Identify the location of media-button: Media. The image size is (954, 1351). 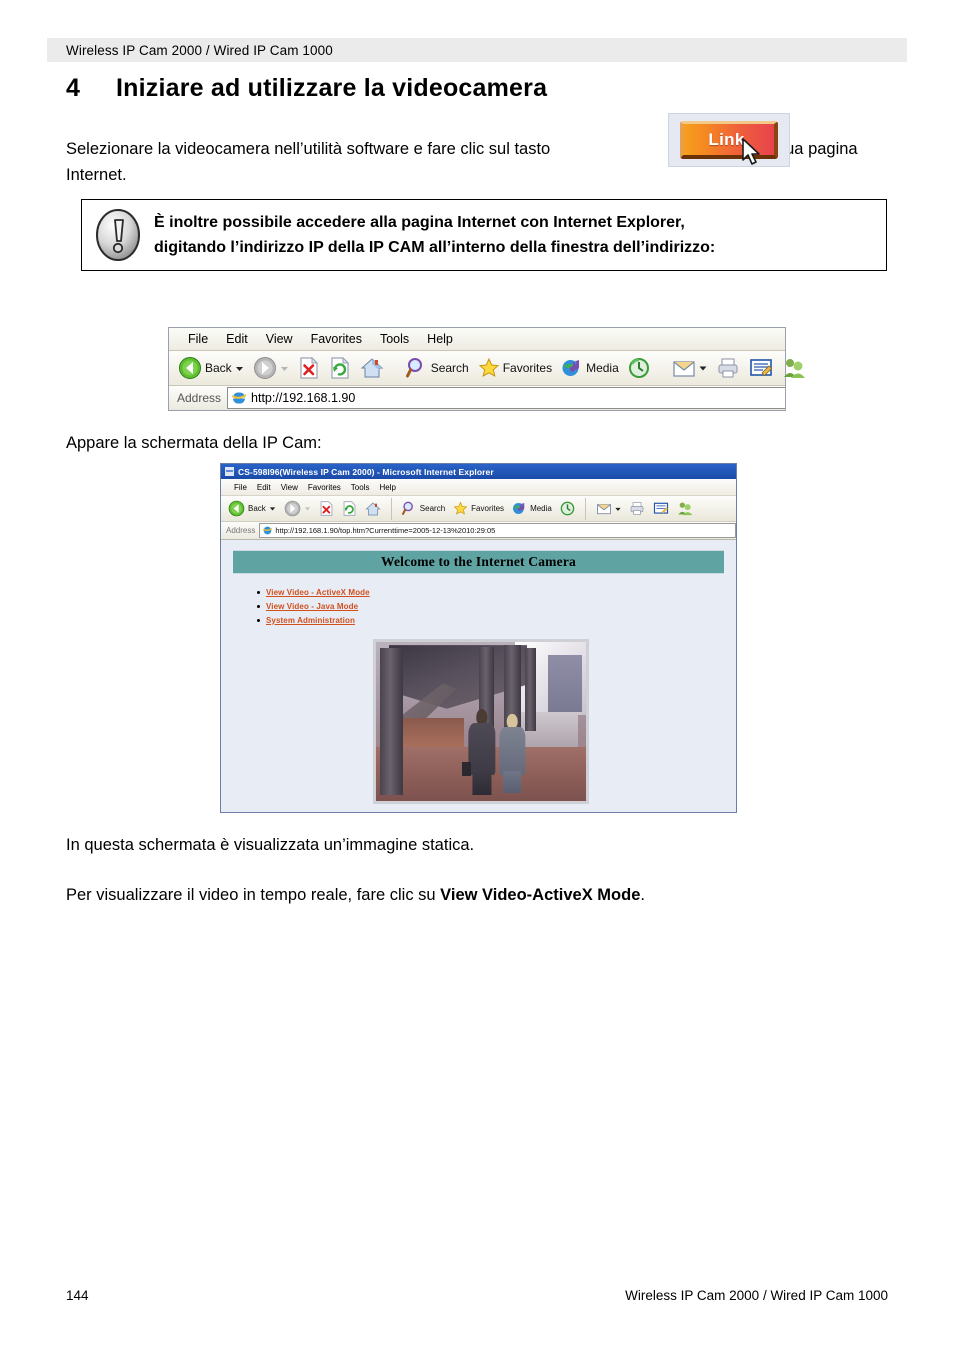
(590, 368).